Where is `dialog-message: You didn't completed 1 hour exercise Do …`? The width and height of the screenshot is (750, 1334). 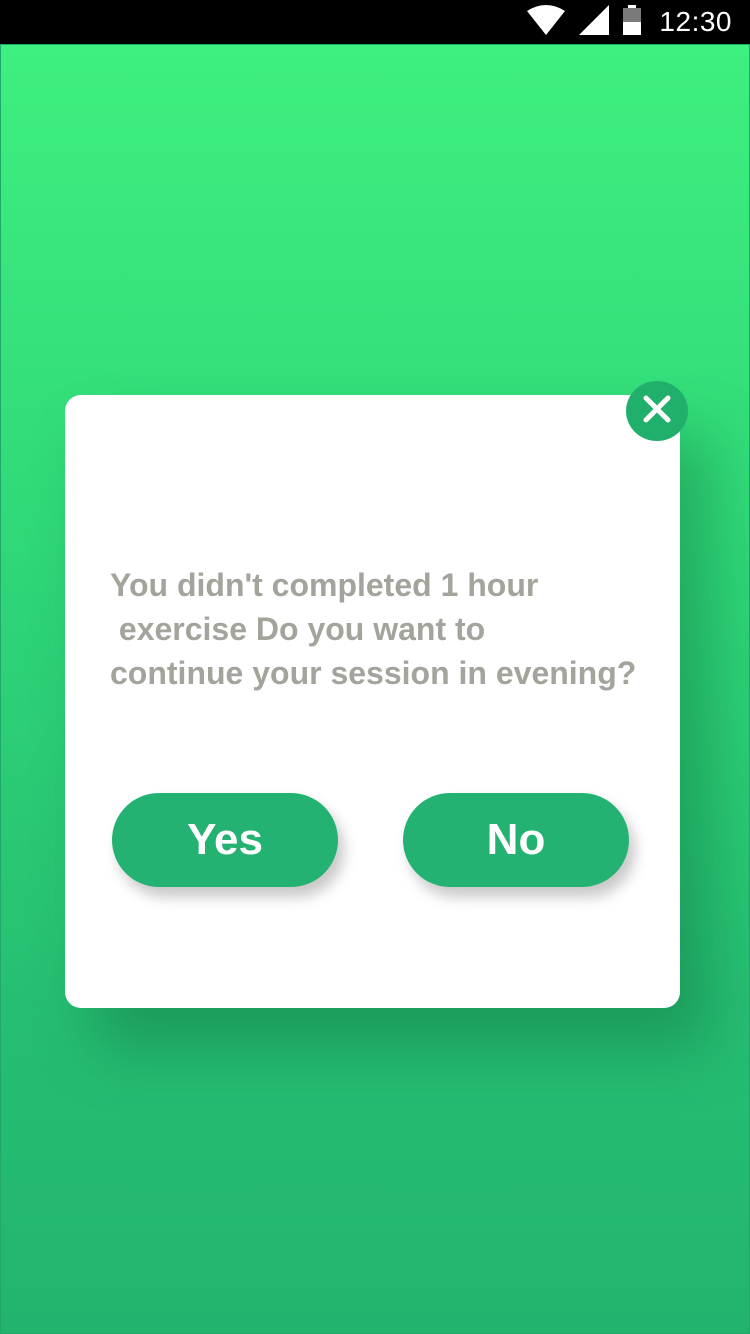 dialog-message: You didn't completed 1 hour exercise Do … is located at coordinates (373, 629).